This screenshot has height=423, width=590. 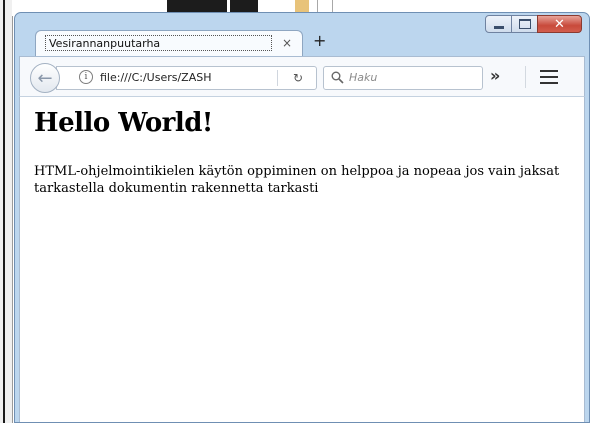 I want to click on minimize-button, so click(x=498, y=24).